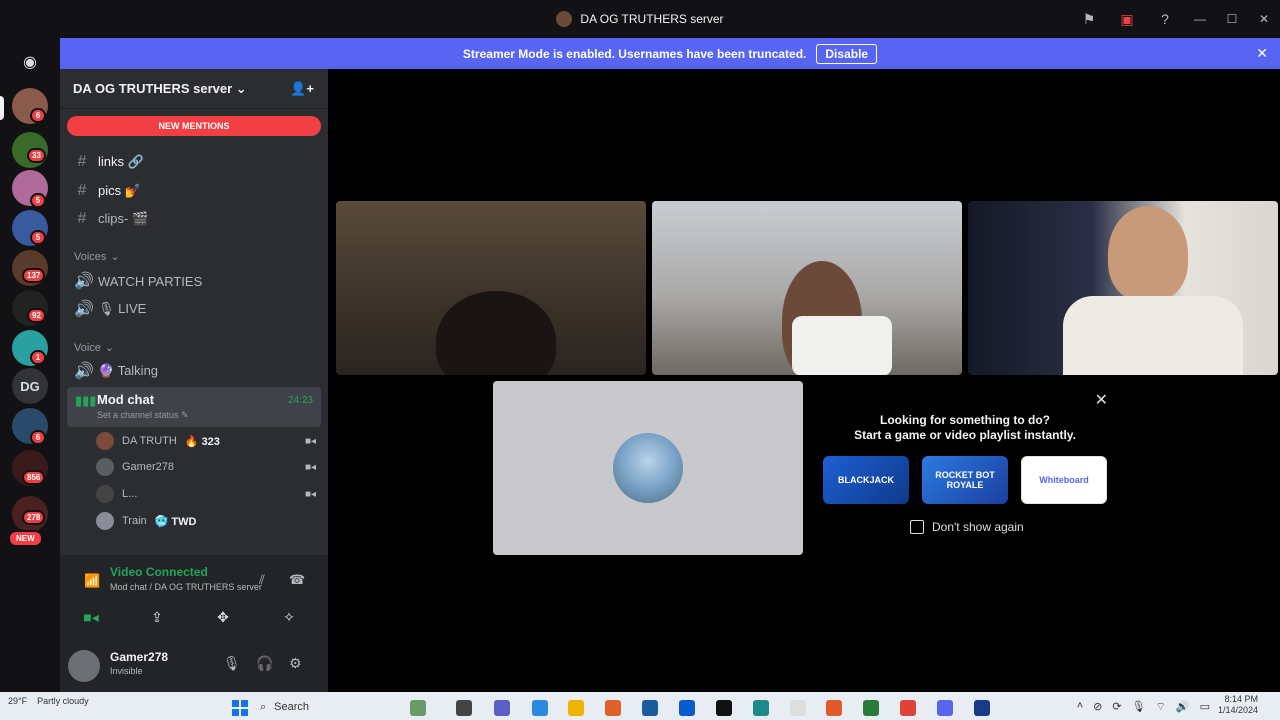 The width and height of the screenshot is (1280, 720). I want to click on screen-share-icon: ▣, so click(1127, 19).